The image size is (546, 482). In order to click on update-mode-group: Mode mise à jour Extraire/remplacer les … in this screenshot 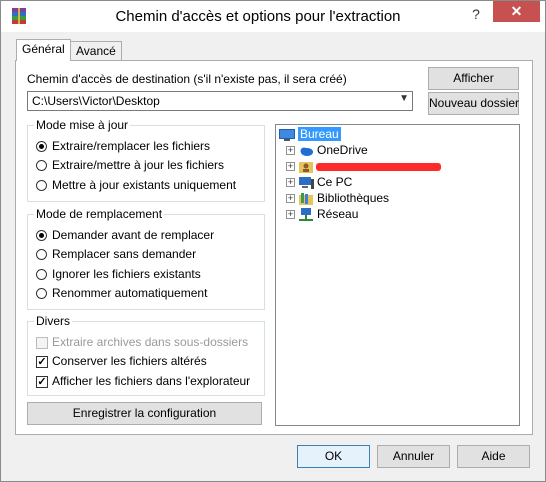, I will do `click(146, 160)`.